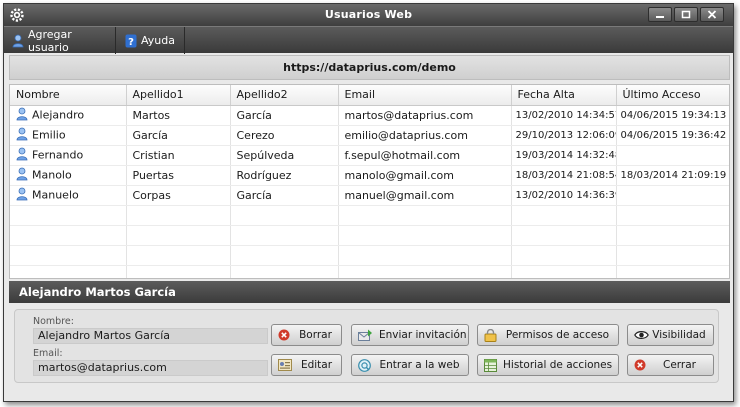  What do you see at coordinates (399, 195) in the screenshot?
I see `email-text: manuel@gmail.com` at bounding box center [399, 195].